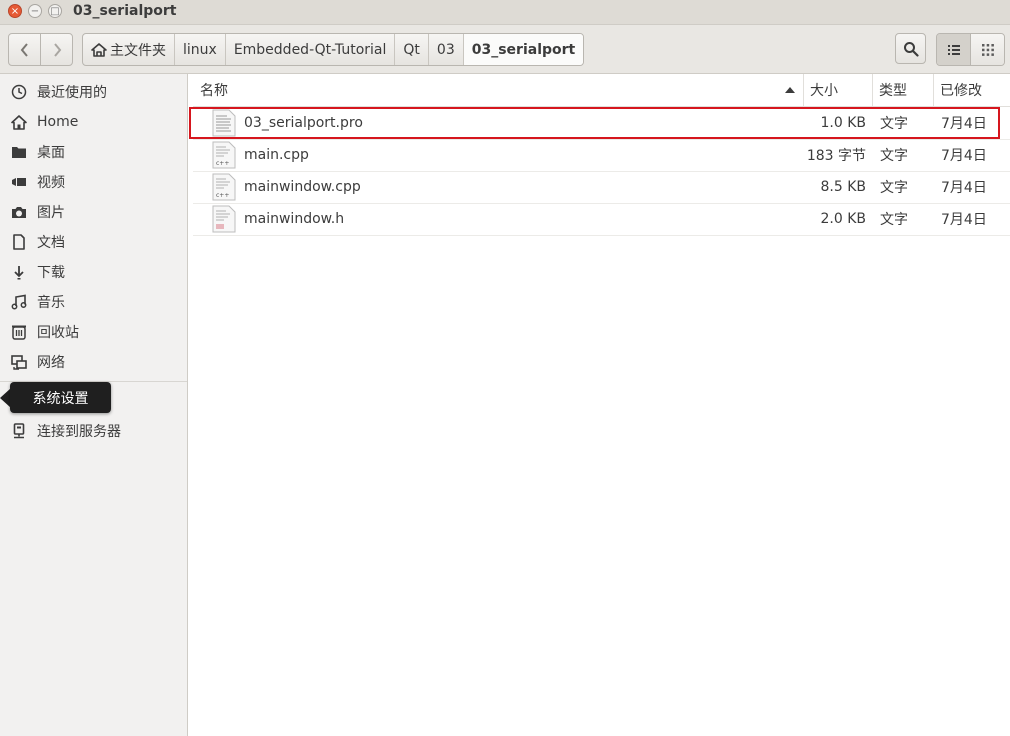 The height and width of the screenshot is (736, 1010). Describe the element at coordinates (51, 273) in the screenshot. I see `sidebar-item-label: 下载` at that location.